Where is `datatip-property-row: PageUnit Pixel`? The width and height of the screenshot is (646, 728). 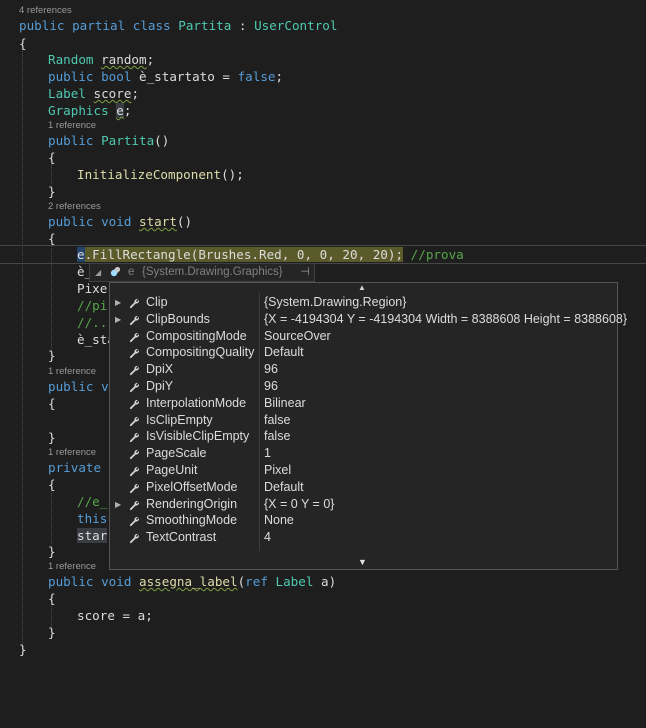
datatip-property-row: PageUnit Pixel is located at coordinates (363, 470).